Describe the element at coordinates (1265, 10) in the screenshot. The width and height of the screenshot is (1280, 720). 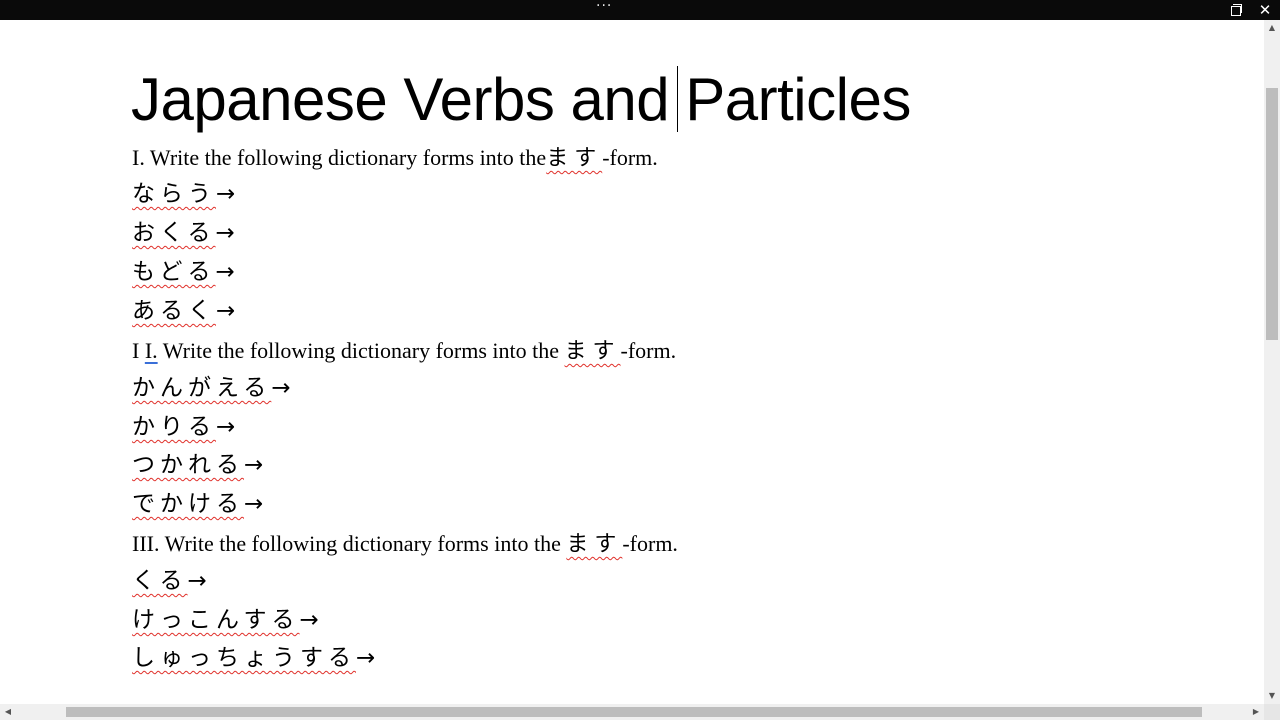
I see `close-window-icon: ✕` at that location.